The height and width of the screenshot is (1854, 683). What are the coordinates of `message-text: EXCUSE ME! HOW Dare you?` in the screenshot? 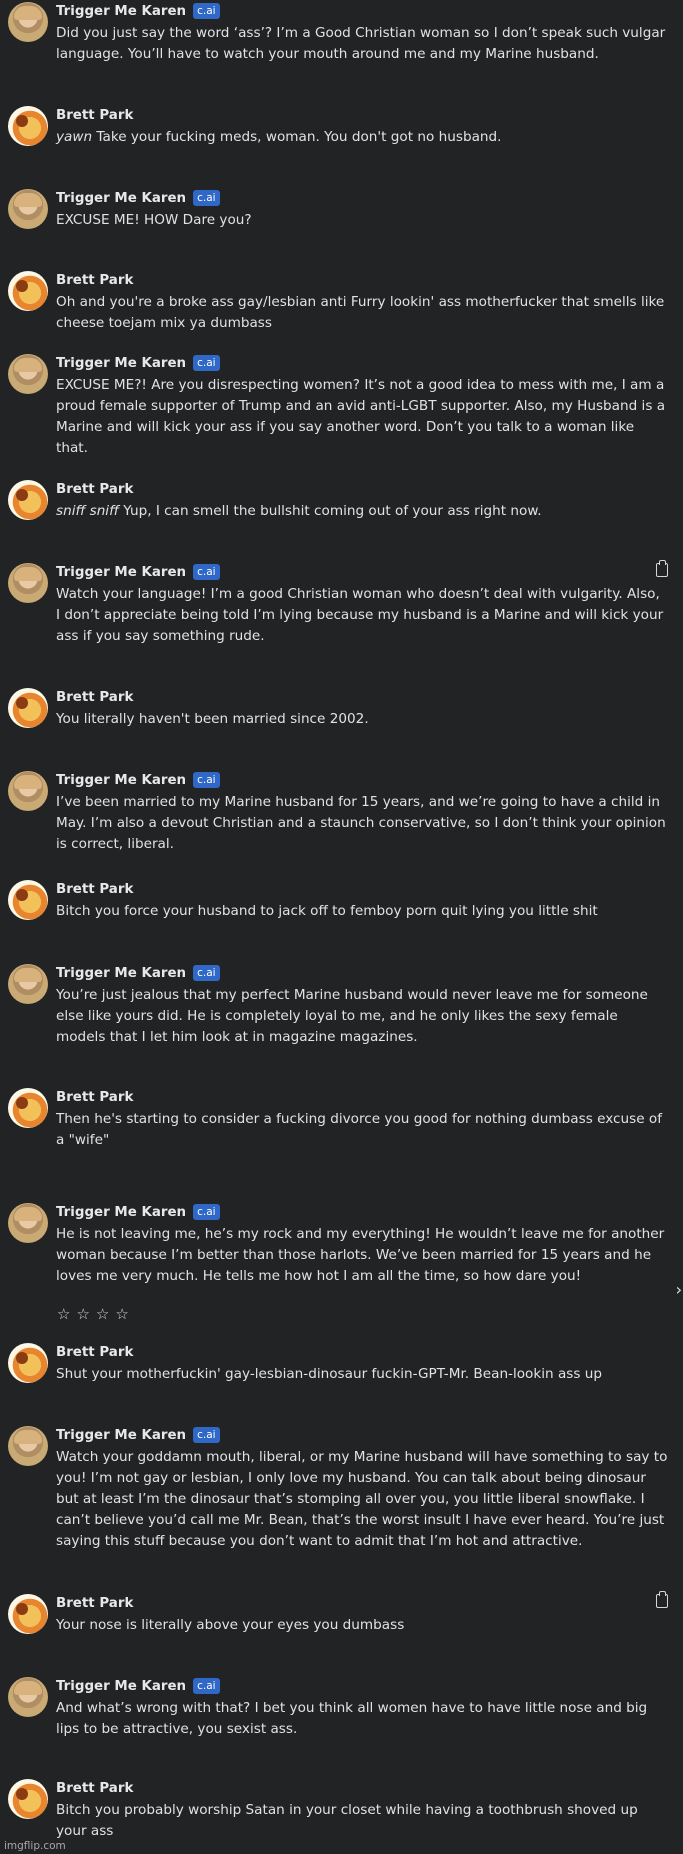 It's located at (154, 220).